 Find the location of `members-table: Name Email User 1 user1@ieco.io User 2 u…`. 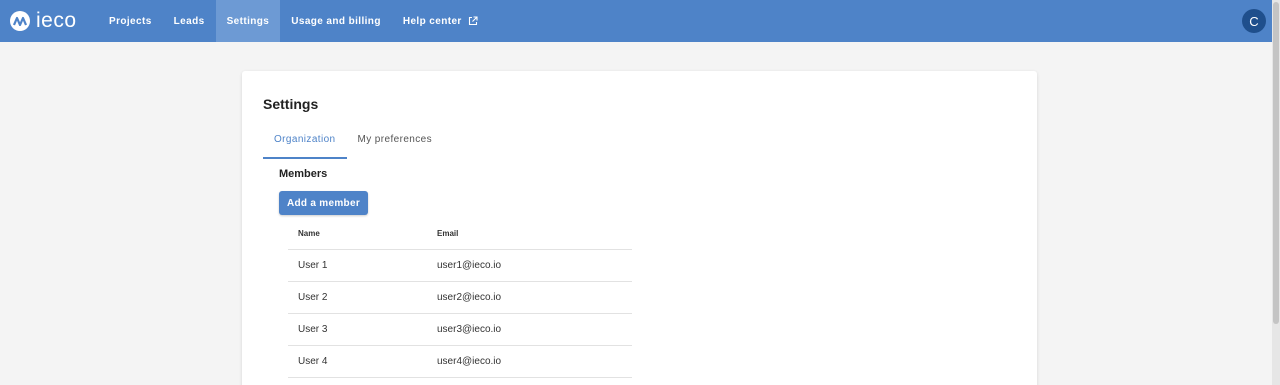

members-table: Name Email User 1 user1@ieco.io User 2 u… is located at coordinates (460, 298).